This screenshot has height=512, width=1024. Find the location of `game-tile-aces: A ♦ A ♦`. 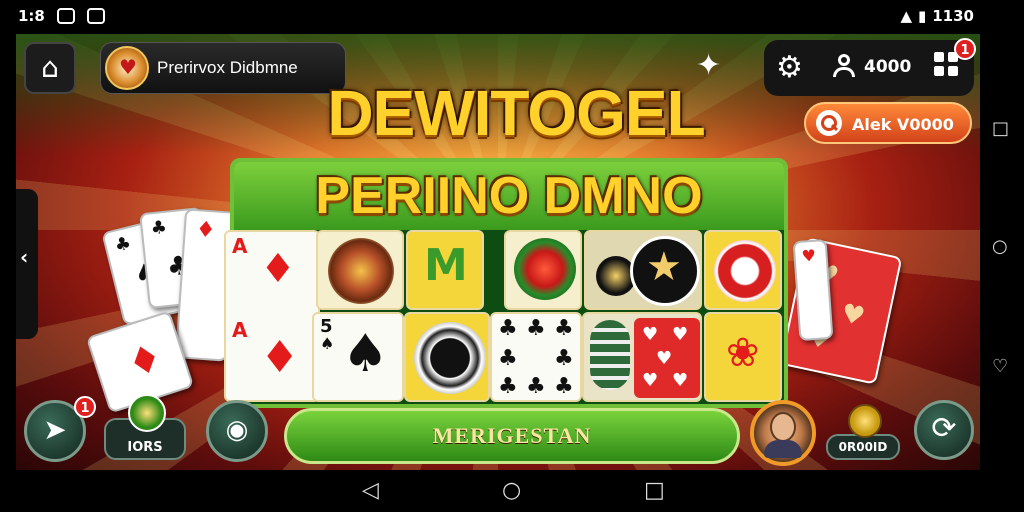

game-tile-aces: A ♦ A ♦ is located at coordinates (272, 316).